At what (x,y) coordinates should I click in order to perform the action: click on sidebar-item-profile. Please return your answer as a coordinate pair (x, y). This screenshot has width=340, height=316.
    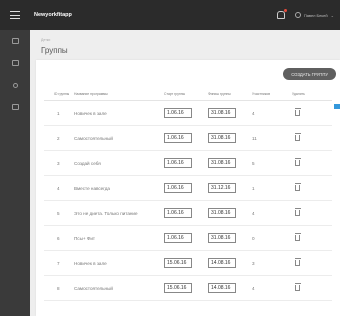
    Looking at the image, I should click on (15, 85).